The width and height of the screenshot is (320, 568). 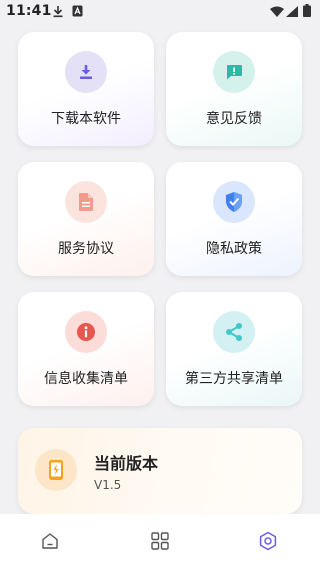 I want to click on info-collection-card: 信息收集清单, so click(x=86, y=349).